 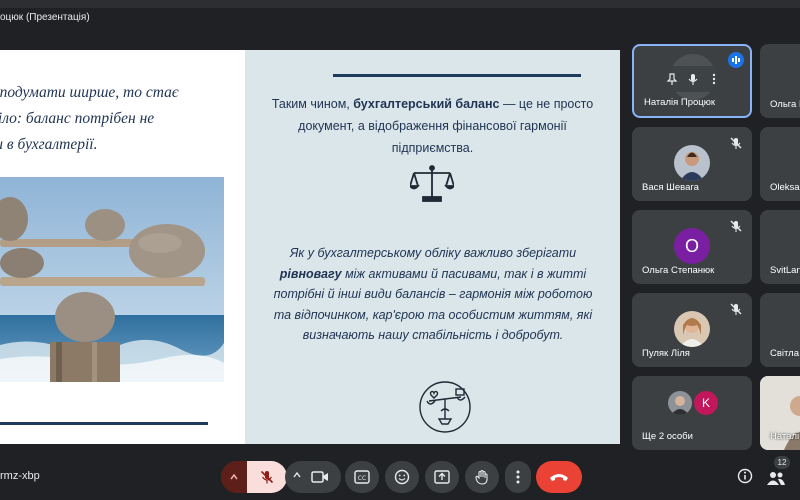 What do you see at coordinates (780, 81) in the screenshot?
I see `participant-tile: Ольга Н` at bounding box center [780, 81].